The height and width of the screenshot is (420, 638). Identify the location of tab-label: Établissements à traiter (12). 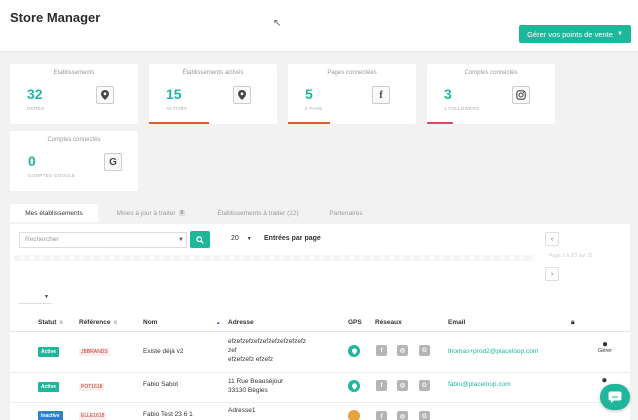
(258, 213).